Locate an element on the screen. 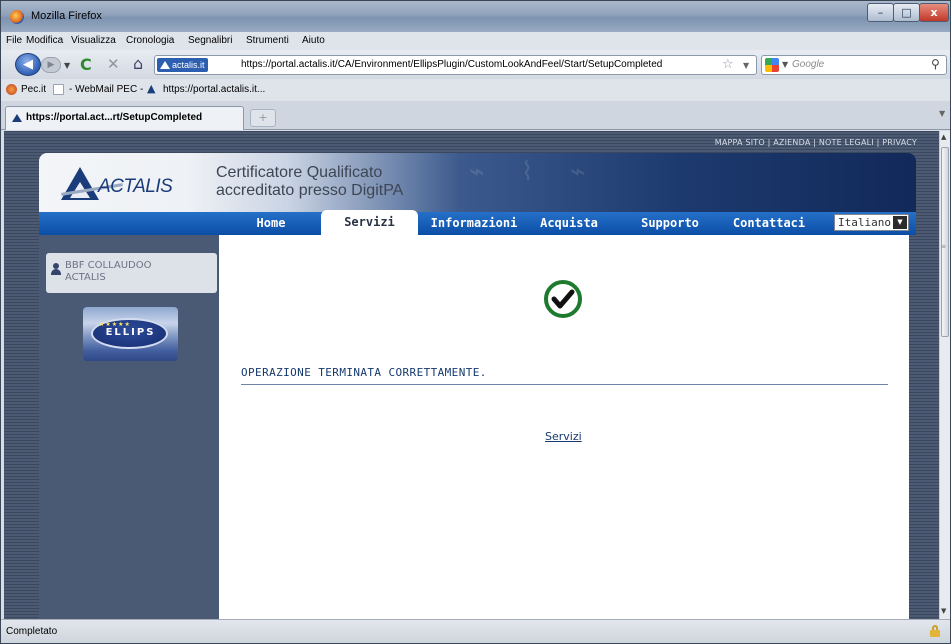  menu-strumenti: Strumenti is located at coordinates (267, 40).